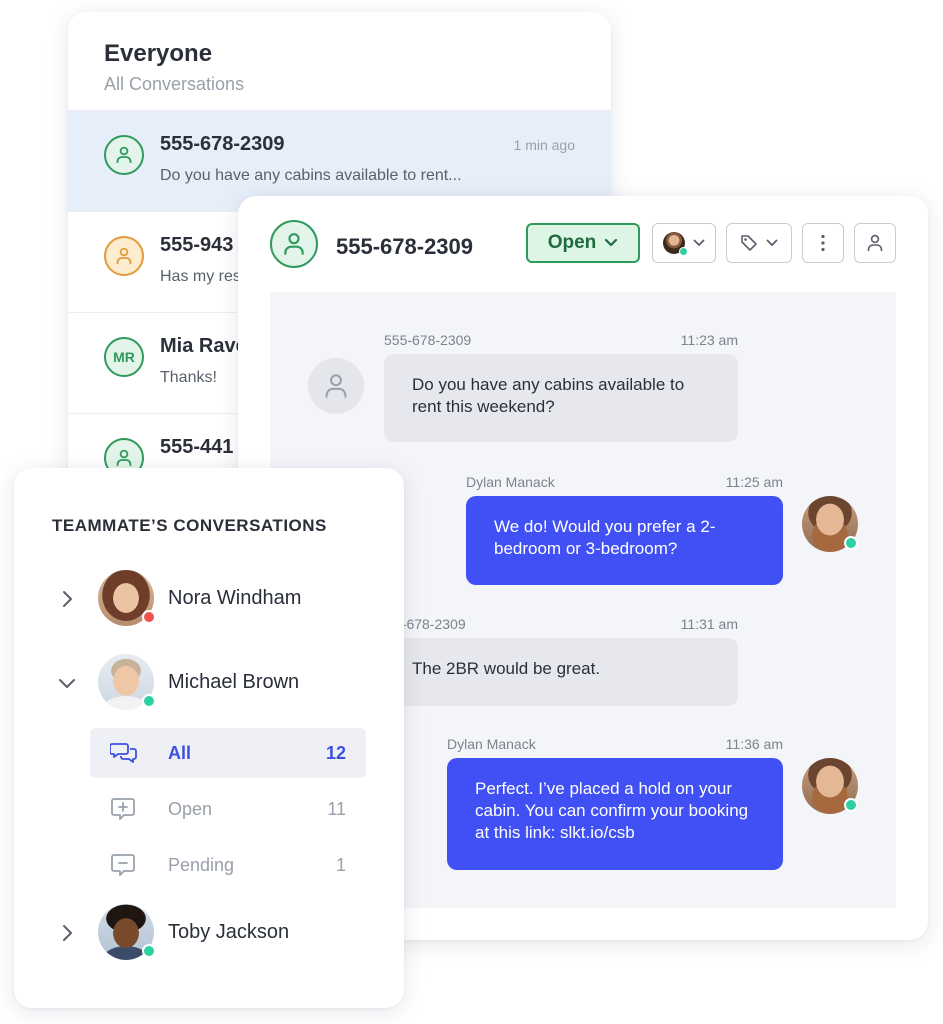  I want to click on conversation-name: 555-943, so click(197, 245).